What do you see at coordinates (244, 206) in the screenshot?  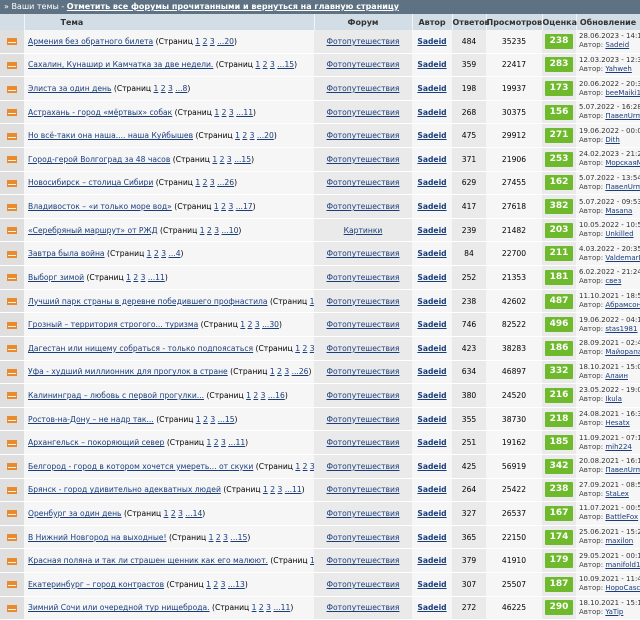 I see `page-link: ...17` at bounding box center [244, 206].